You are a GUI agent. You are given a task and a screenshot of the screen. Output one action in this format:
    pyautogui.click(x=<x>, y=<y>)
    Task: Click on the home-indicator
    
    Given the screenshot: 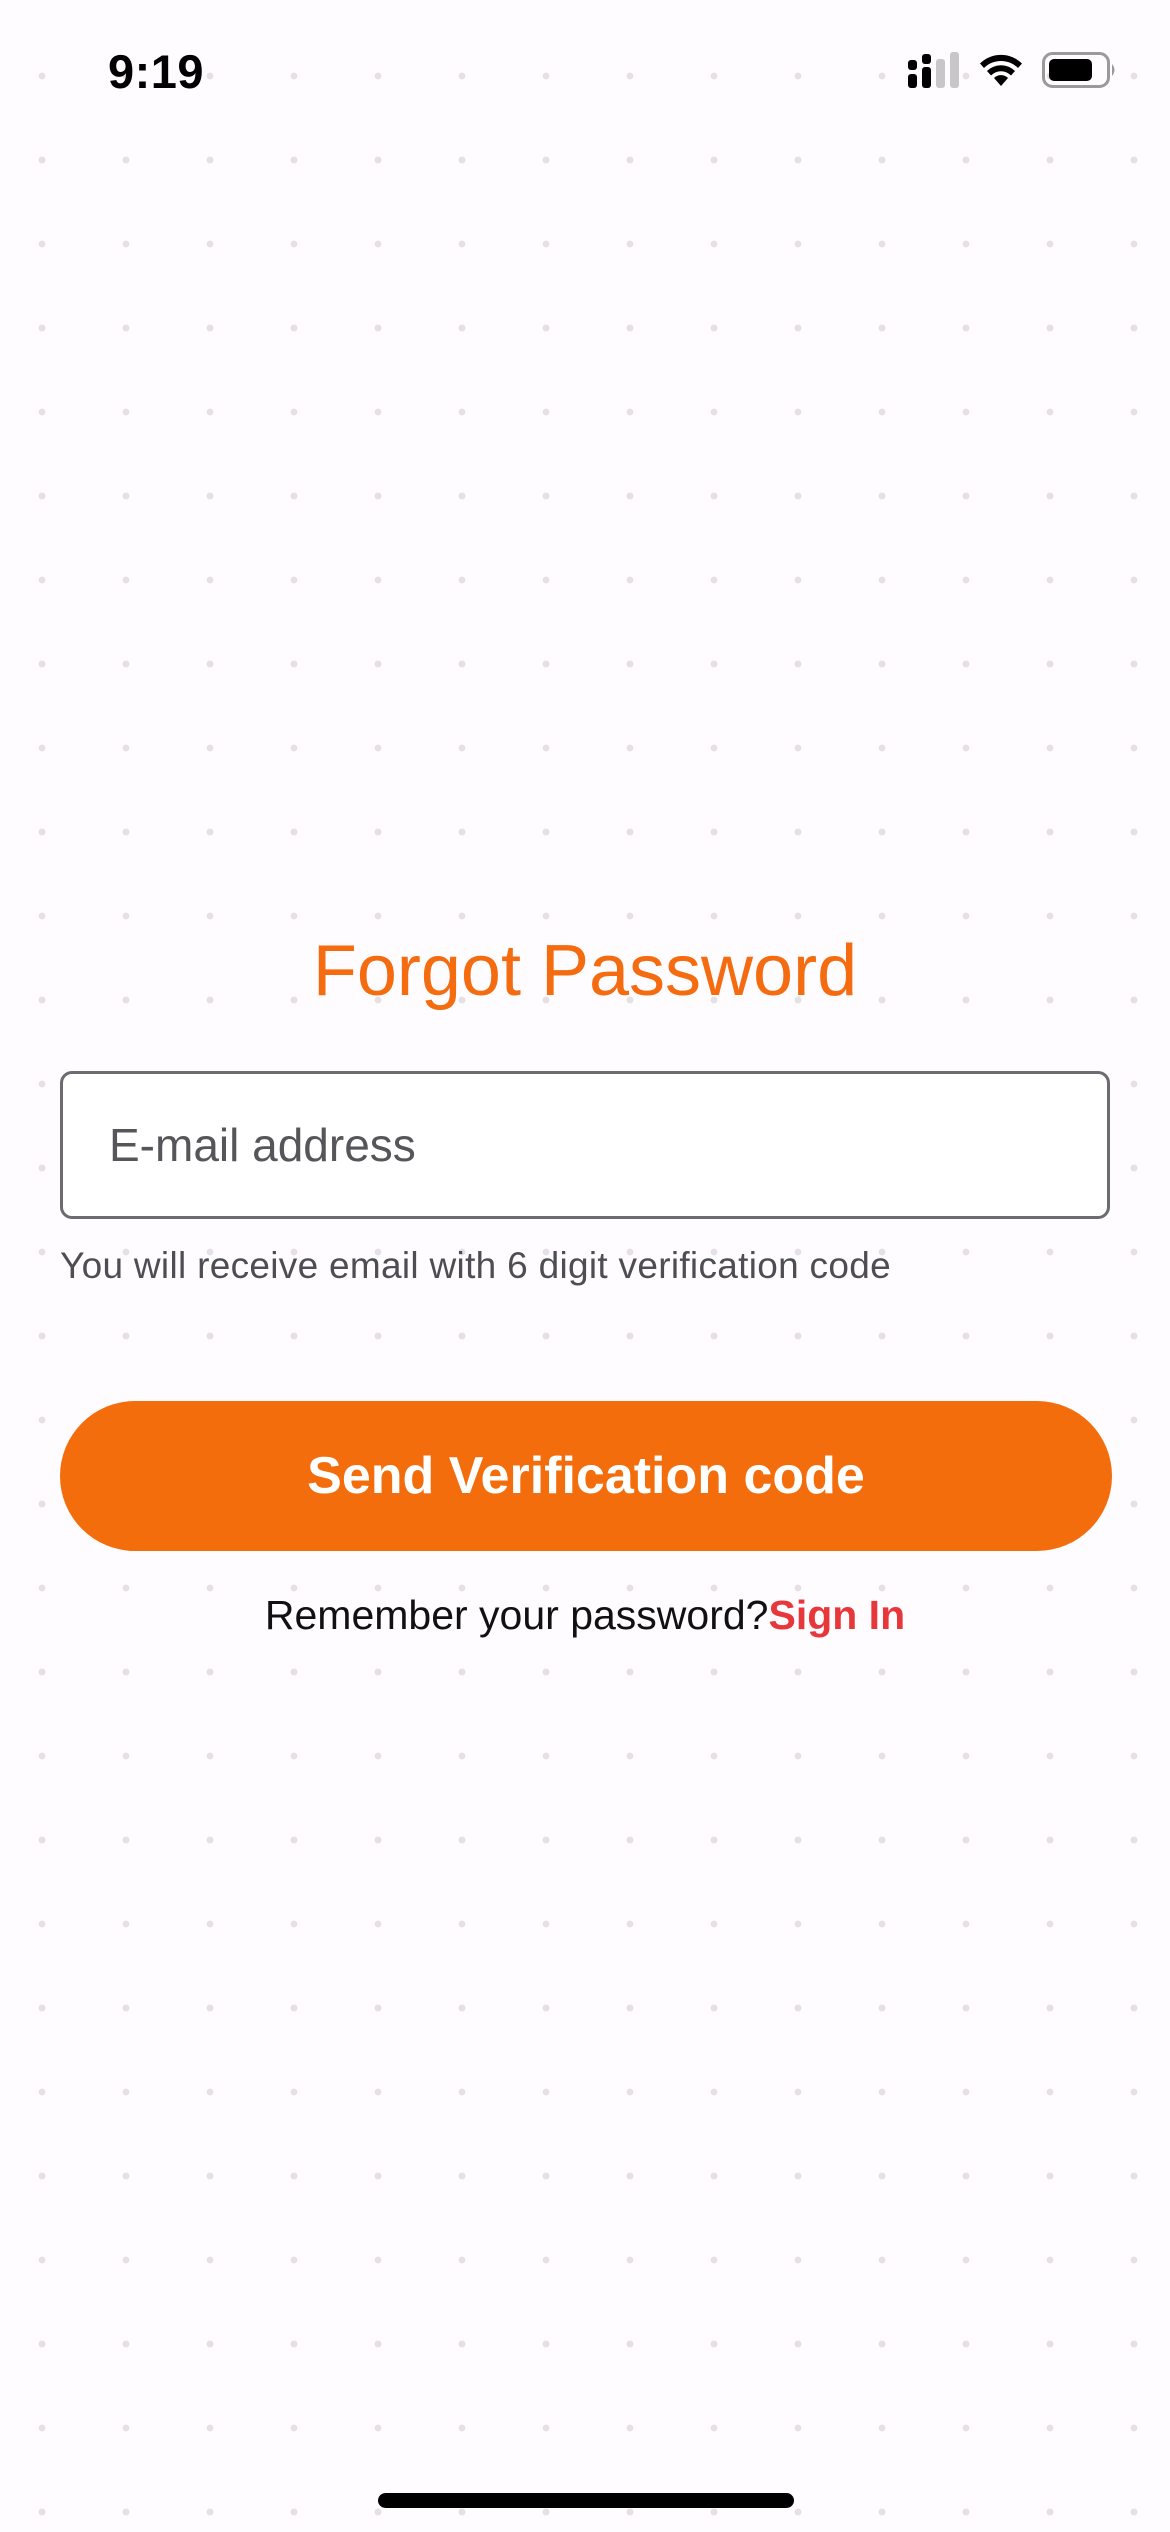 What is the action you would take?
    pyautogui.click(x=586, y=2500)
    